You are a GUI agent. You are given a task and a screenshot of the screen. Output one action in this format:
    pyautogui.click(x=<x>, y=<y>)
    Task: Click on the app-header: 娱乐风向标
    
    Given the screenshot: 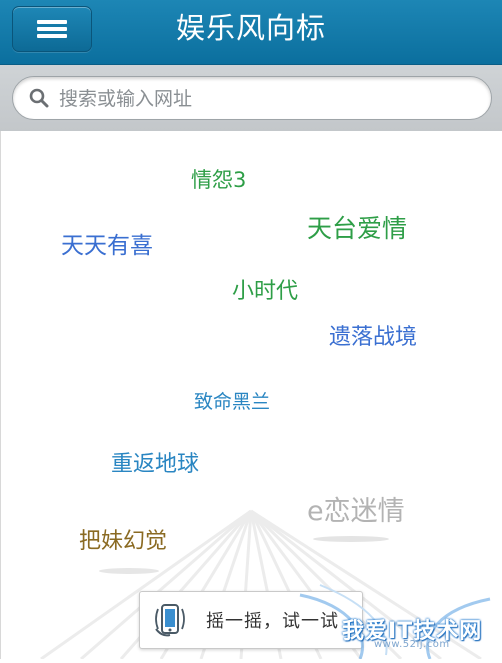 What is the action you would take?
    pyautogui.click(x=251, y=32)
    